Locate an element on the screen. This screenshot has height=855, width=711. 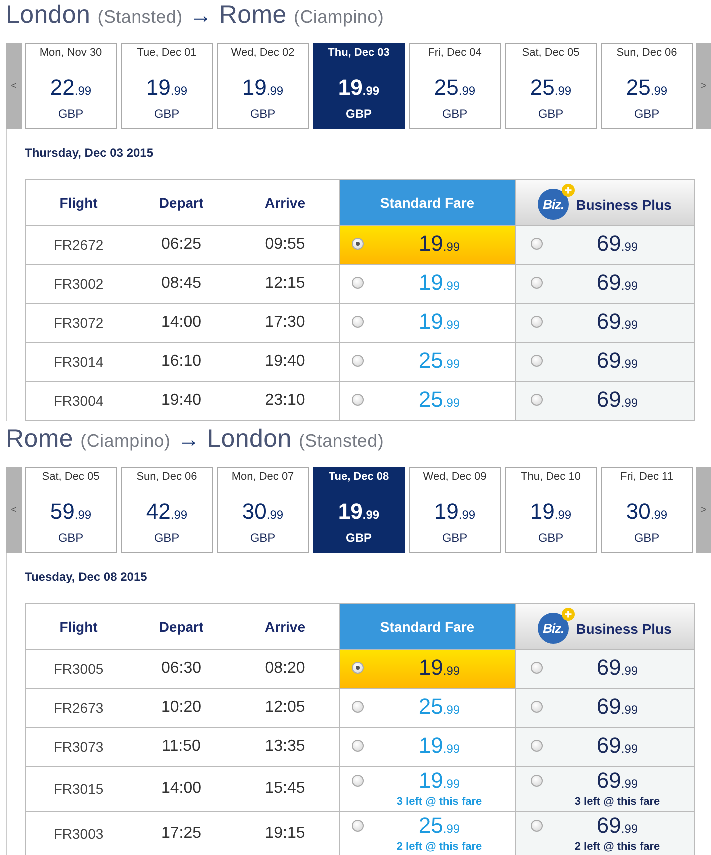
arrival-time: 15:45 is located at coordinates (286, 789).